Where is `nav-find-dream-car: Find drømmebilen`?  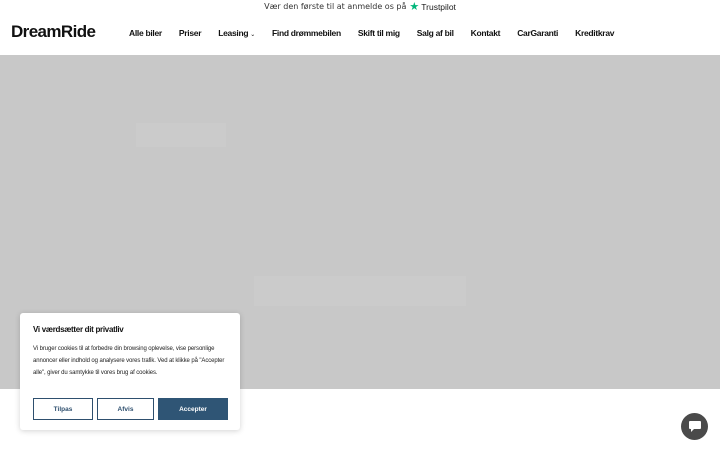 nav-find-dream-car: Find drømmebilen is located at coordinates (306, 33).